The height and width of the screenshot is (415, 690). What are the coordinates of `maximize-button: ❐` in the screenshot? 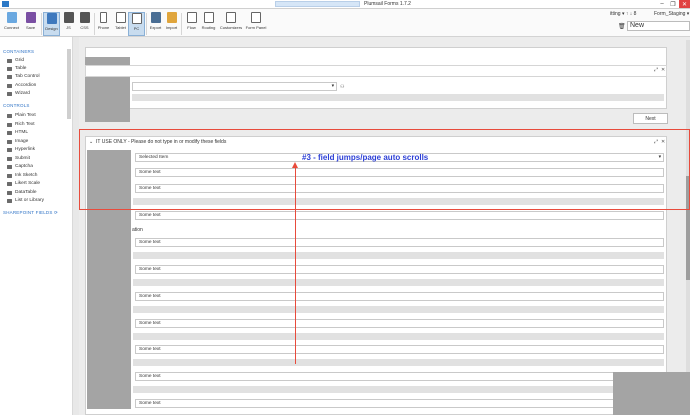 It's located at (673, 4).